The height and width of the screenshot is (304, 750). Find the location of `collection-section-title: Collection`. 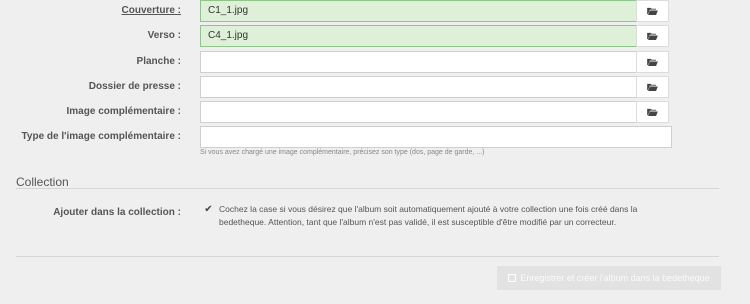

collection-section-title: Collection is located at coordinates (42, 182).